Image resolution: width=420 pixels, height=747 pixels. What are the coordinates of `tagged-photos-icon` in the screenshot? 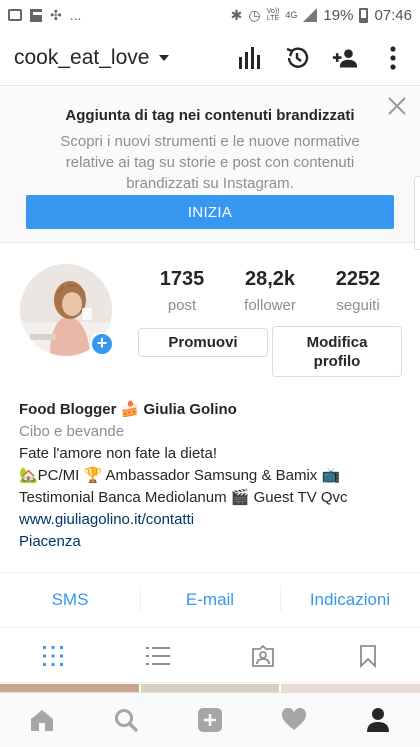 It's located at (262, 655).